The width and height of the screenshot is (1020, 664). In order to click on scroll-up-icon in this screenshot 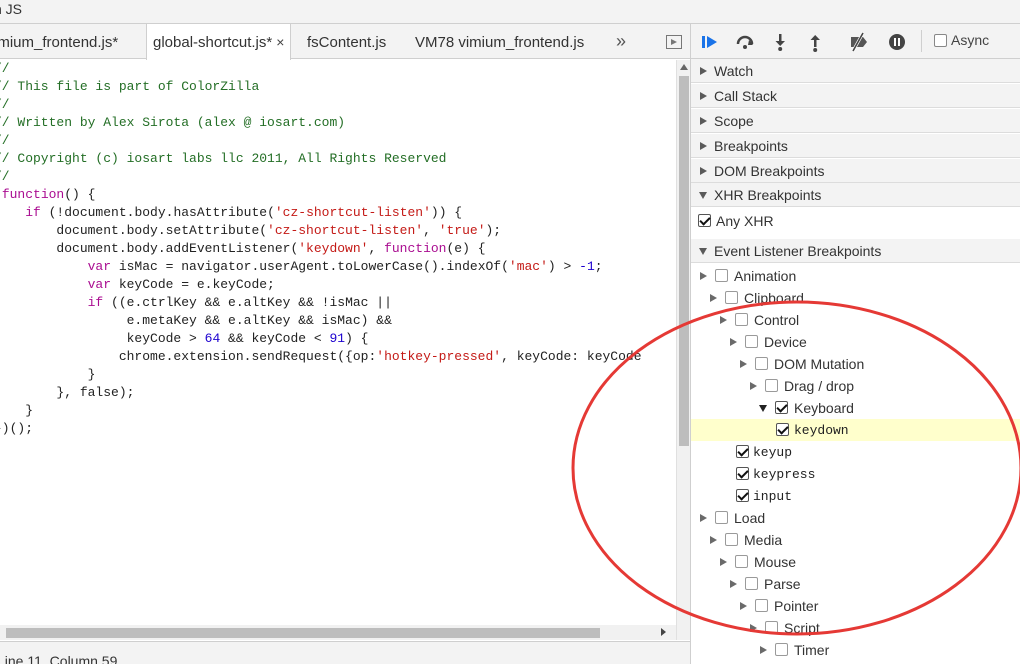, I will do `click(684, 67)`.